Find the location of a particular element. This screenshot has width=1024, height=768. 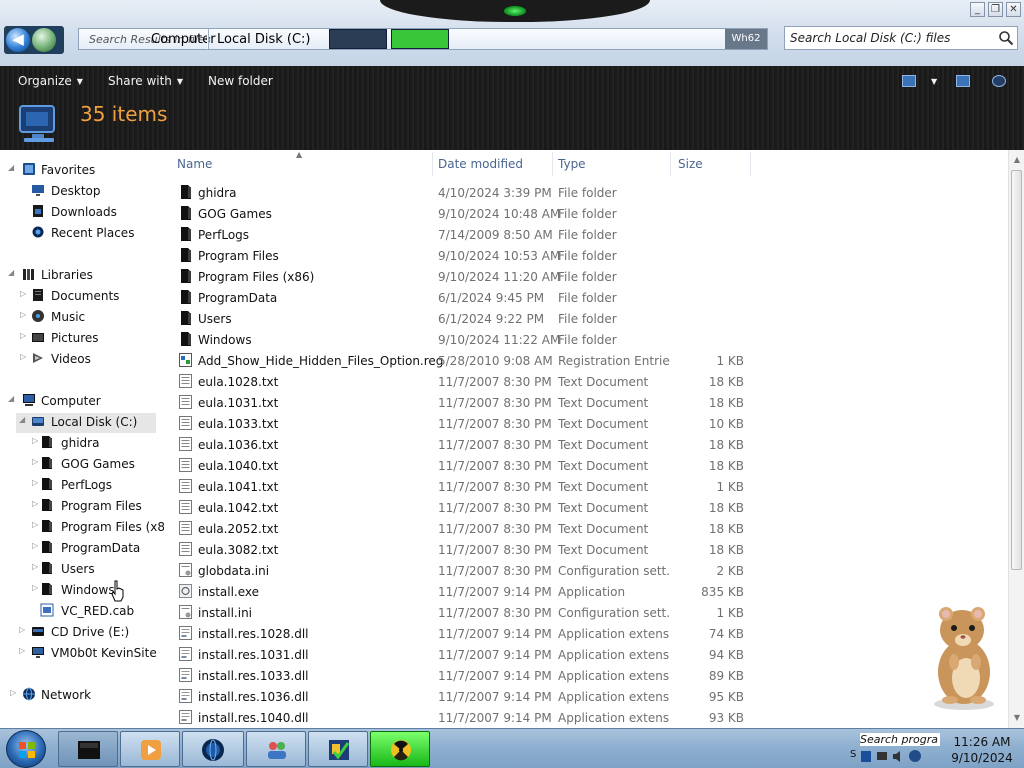

clock-tray-icon is located at coordinates (915, 756).